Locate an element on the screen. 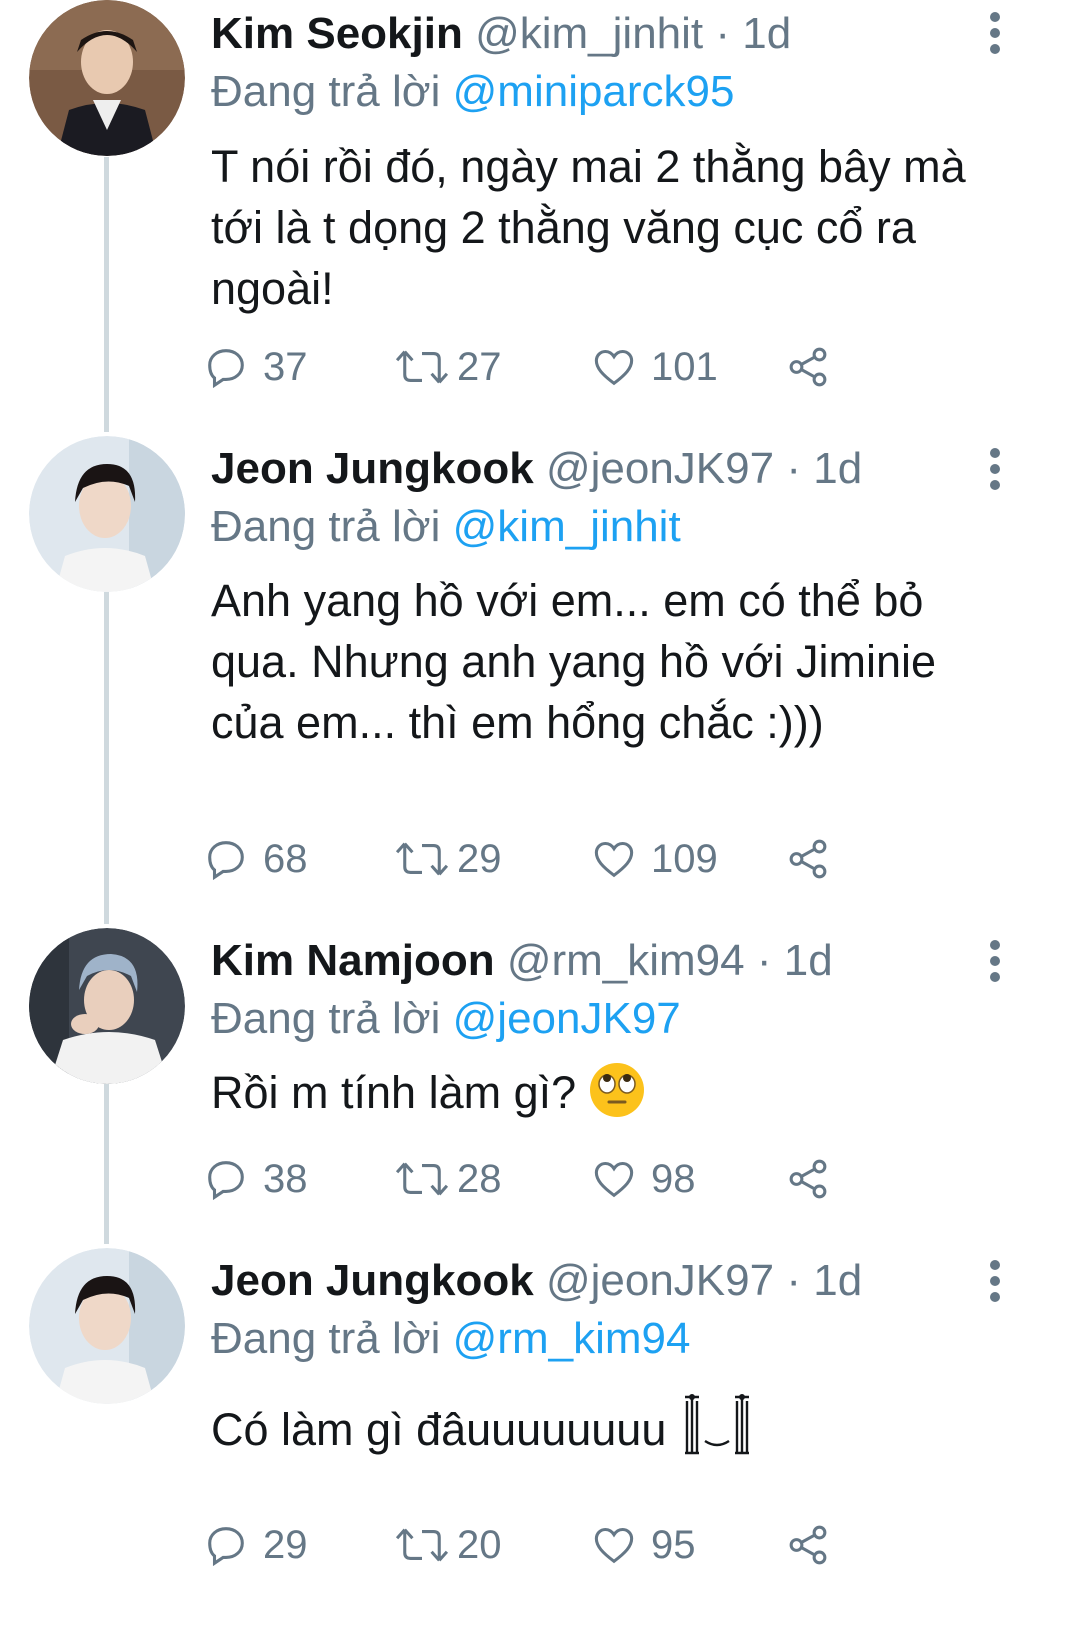  tweet-text: Có làm gì đâuuuuuuuu is located at coordinates (439, 1429).